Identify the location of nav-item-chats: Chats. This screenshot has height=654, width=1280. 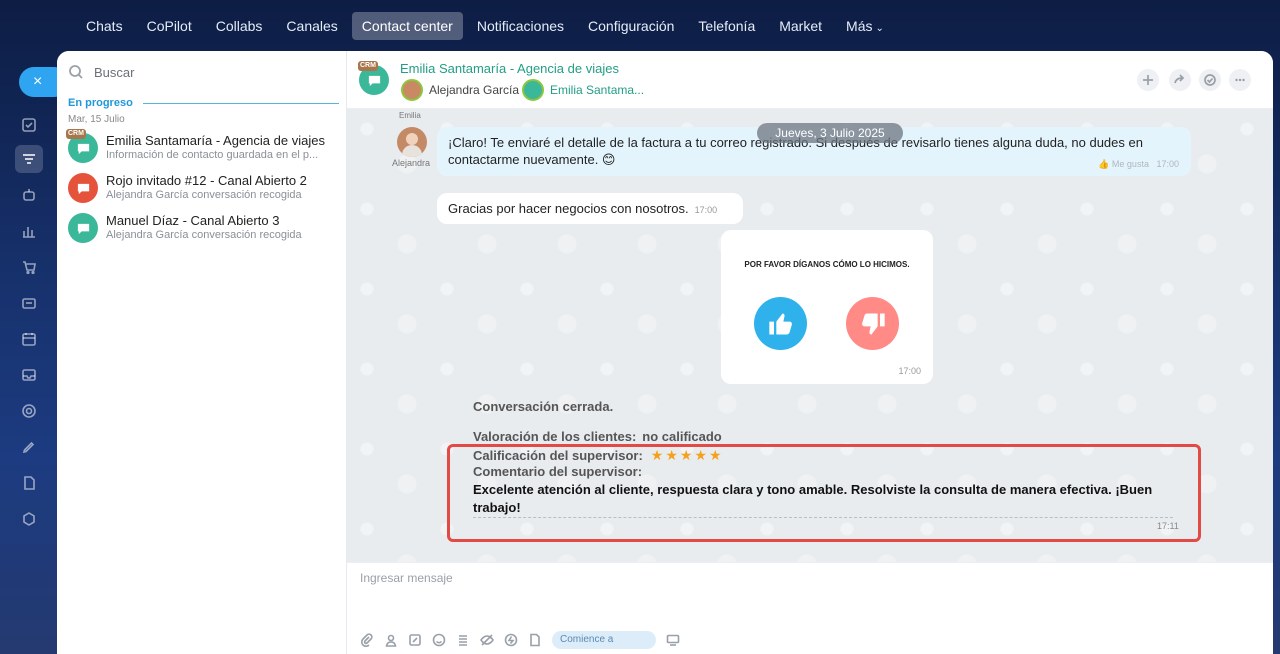
(104, 26).